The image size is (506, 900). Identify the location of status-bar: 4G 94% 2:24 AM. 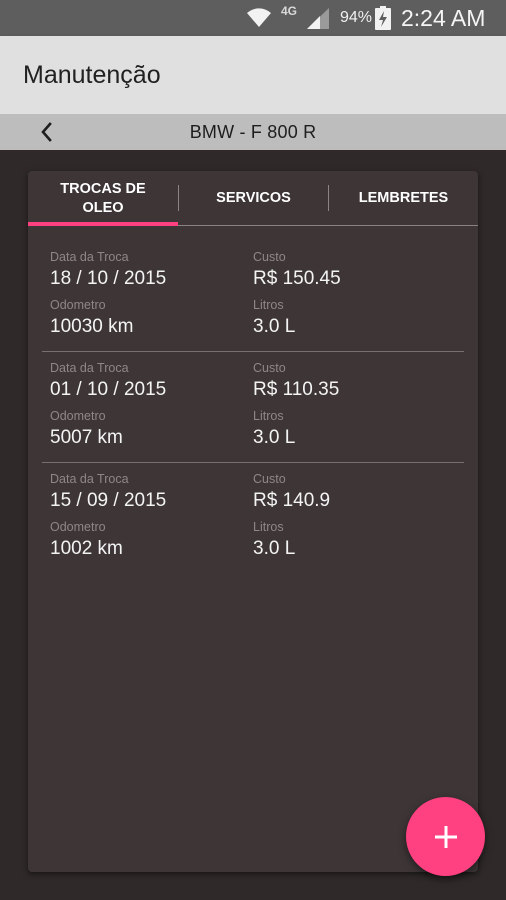
(253, 18).